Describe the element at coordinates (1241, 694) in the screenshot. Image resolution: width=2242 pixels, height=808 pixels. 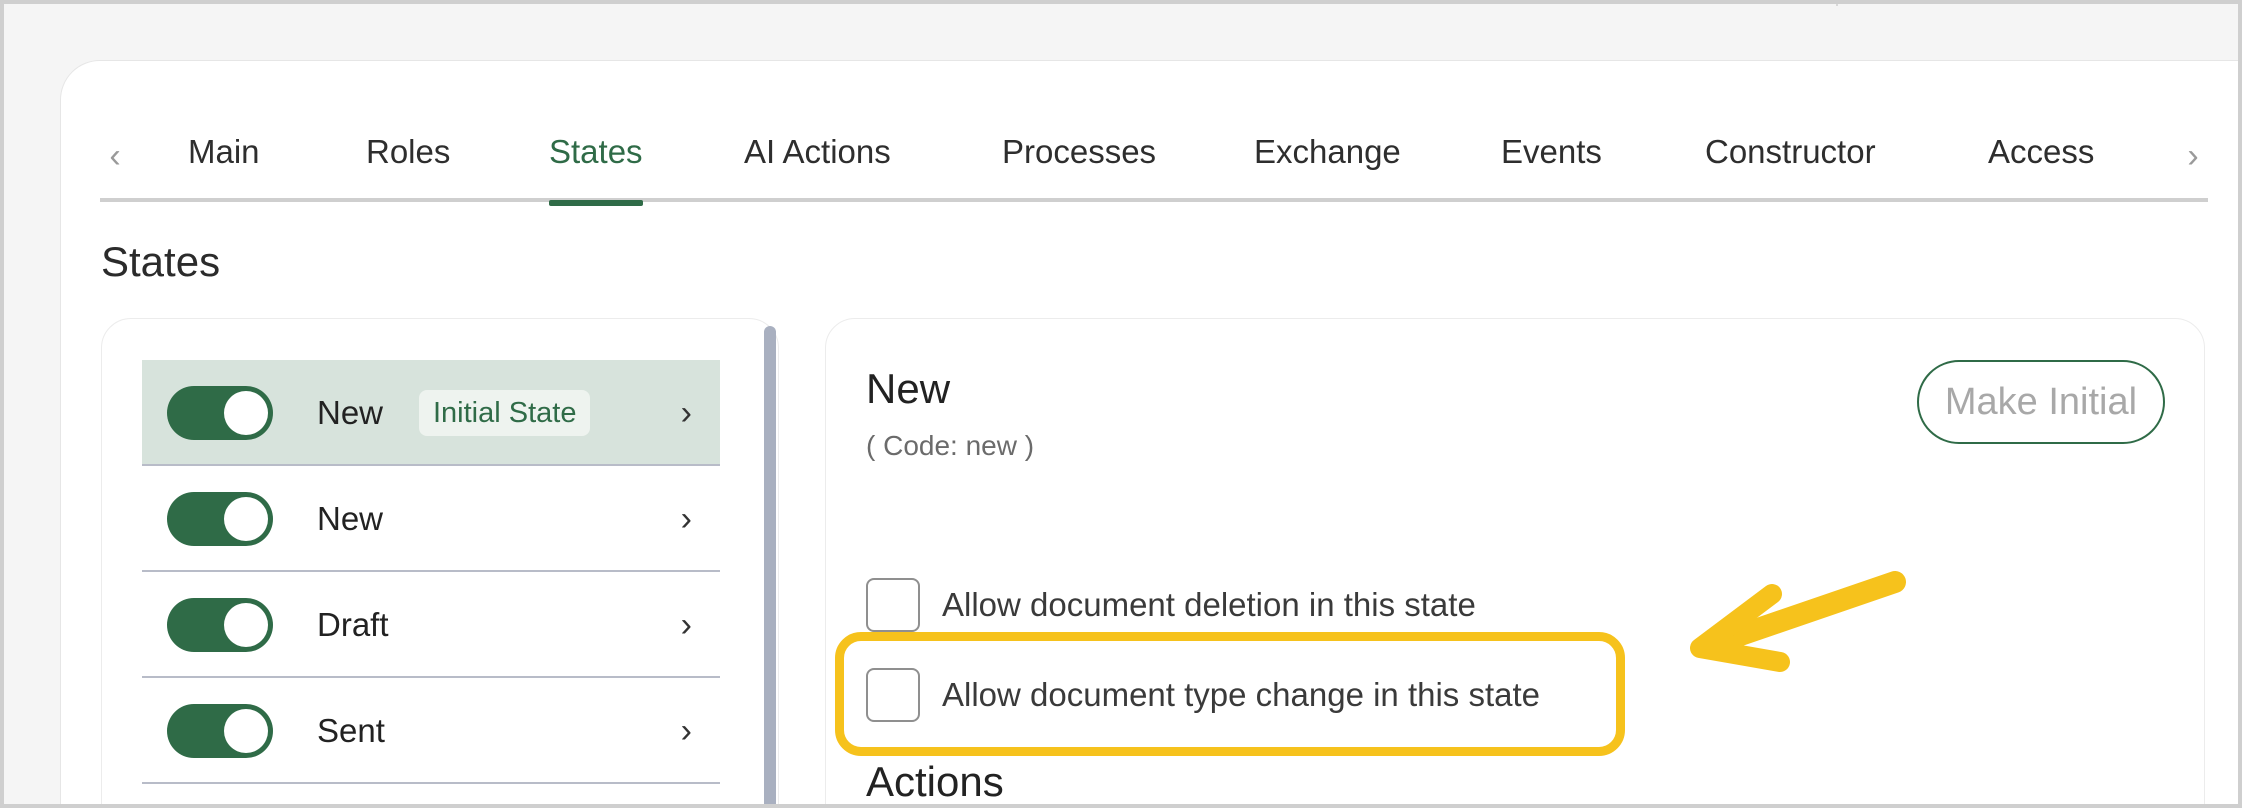
I see `checkbox-label: Allow document type change in this state` at that location.